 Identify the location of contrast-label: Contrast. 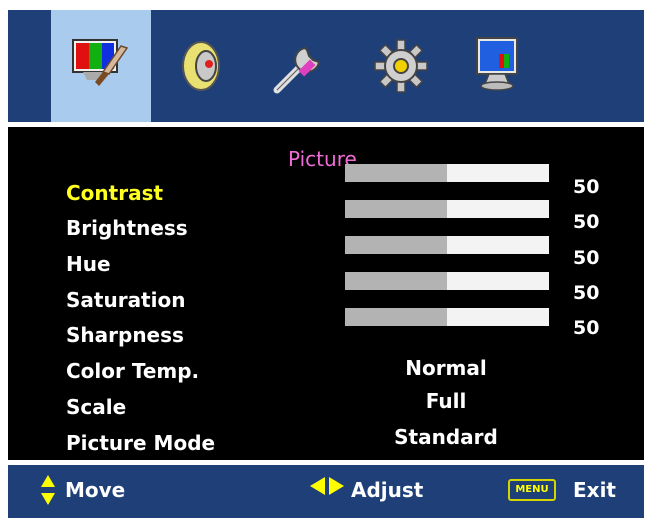
(114, 193).